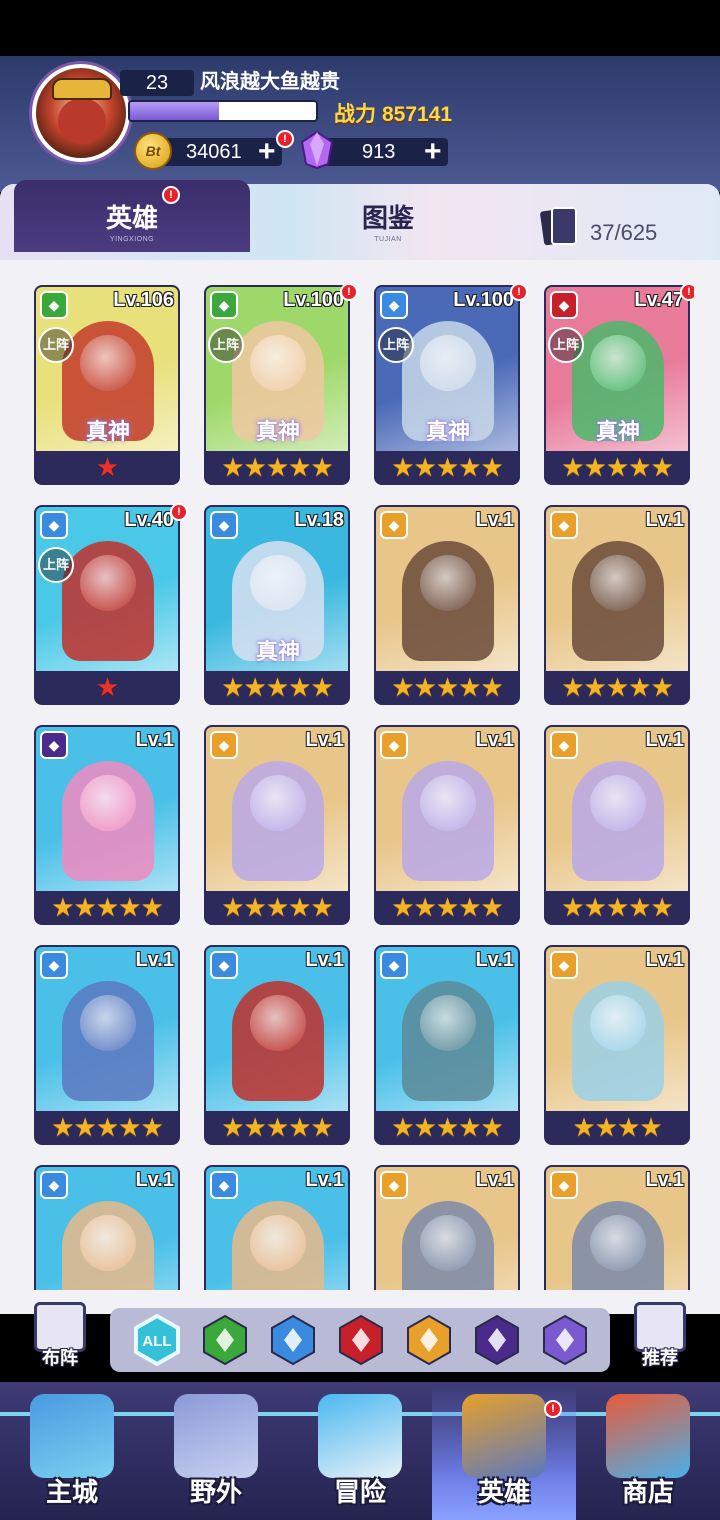  What do you see at coordinates (317, 150) in the screenshot?
I see `gem-icon` at bounding box center [317, 150].